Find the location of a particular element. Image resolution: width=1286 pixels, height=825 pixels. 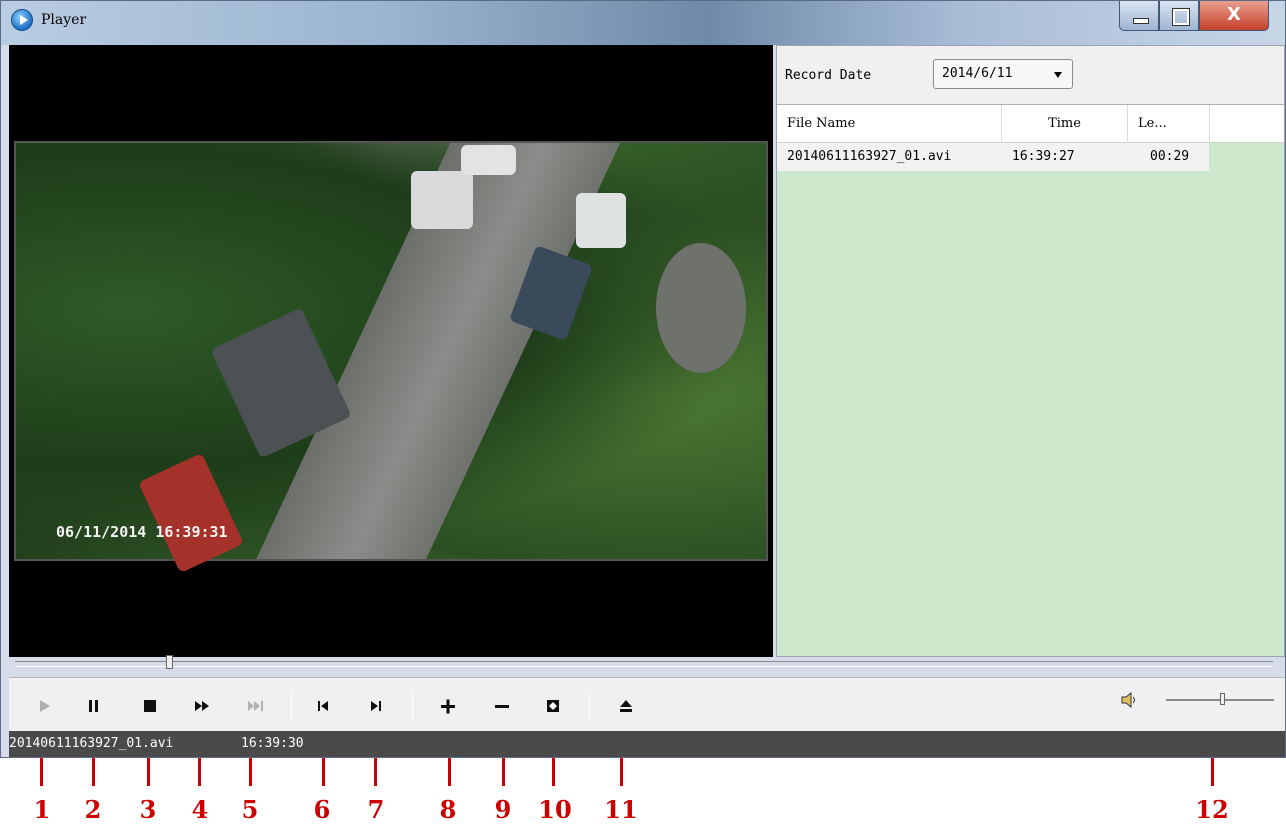

video-timestamp: 06/11/2014 16:39:31 is located at coordinates (142, 532).